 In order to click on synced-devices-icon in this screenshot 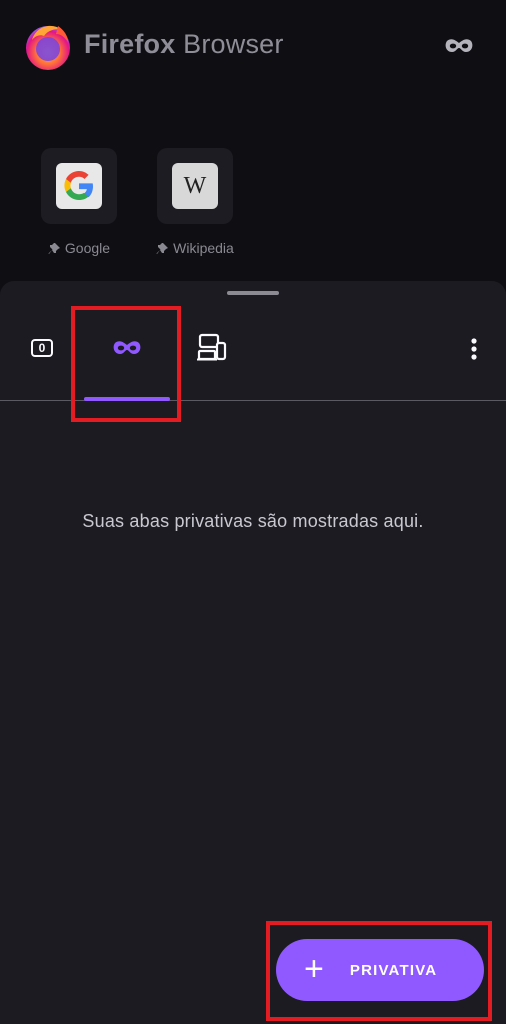, I will do `click(212, 347)`.